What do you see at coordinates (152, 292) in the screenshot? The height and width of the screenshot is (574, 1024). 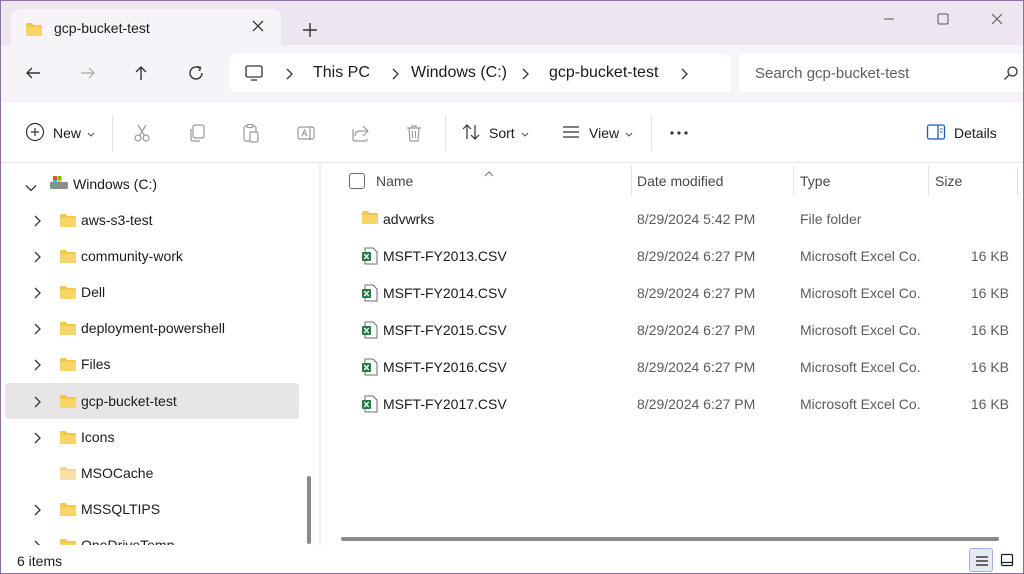 I see `tree-item: Dell` at bounding box center [152, 292].